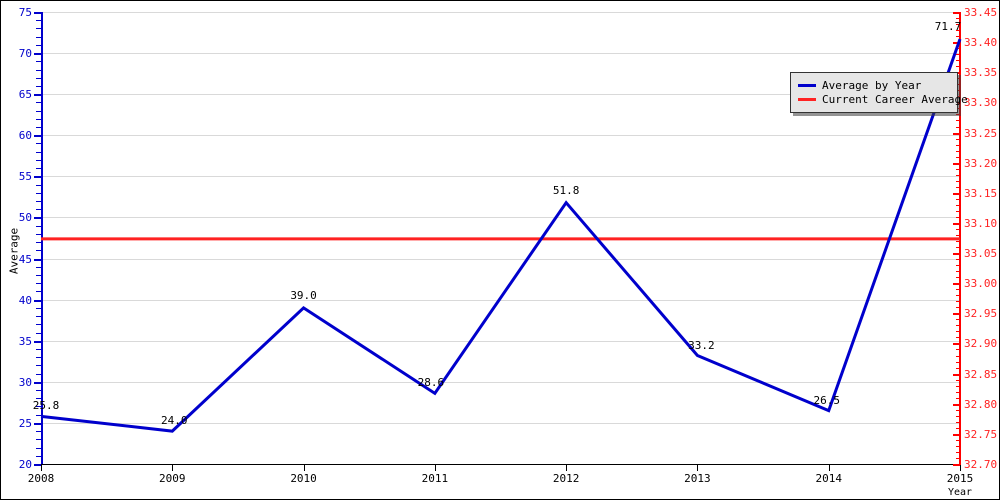  I want to click on data-point-label: 28.6, so click(431, 383).